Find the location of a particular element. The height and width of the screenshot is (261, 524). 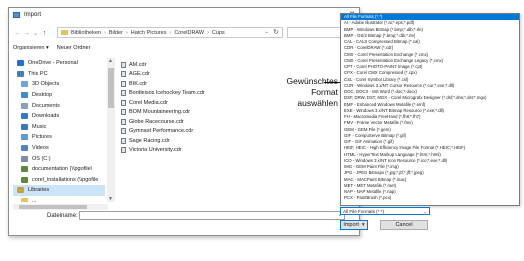

scroll-down-icon: ▼ is located at coordinates (110, 199).